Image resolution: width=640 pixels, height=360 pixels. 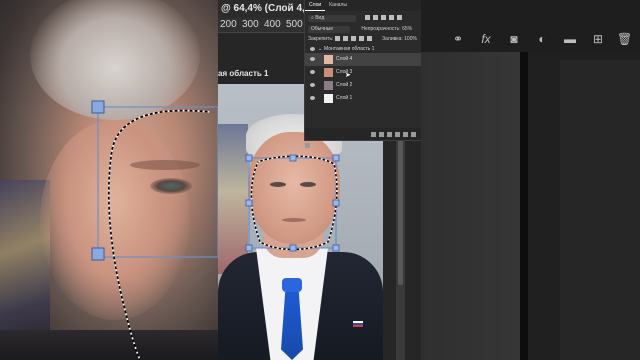 What do you see at coordinates (407, 29) in the screenshot?
I see `opacity-value: 65%` at bounding box center [407, 29].